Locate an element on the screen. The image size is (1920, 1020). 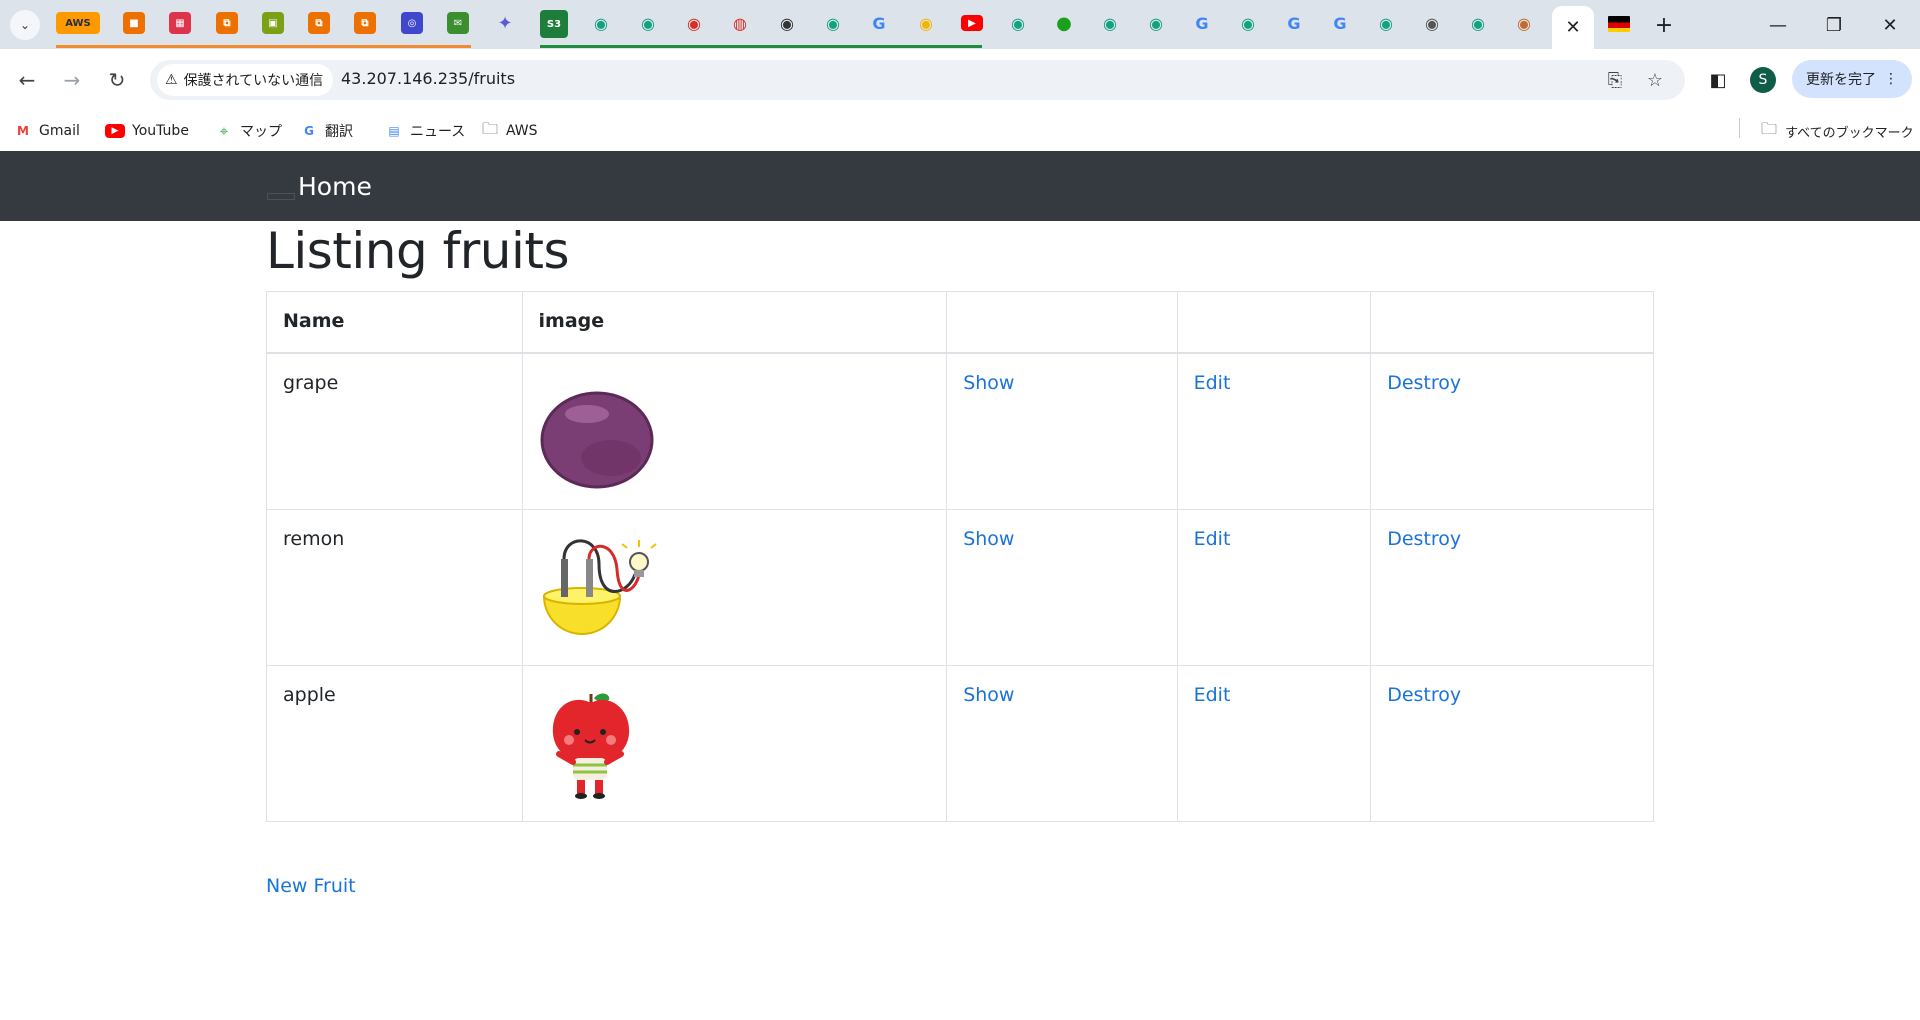
reload-button: ↻ is located at coordinates (117, 80).